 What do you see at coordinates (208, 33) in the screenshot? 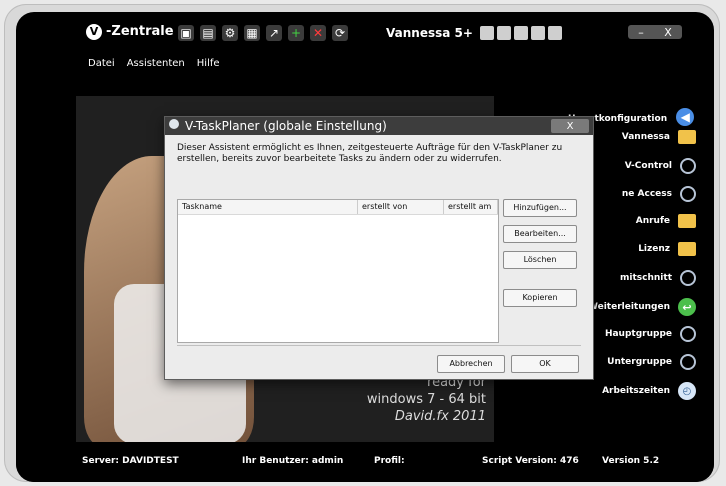
I see `open-icon: ▤` at bounding box center [208, 33].